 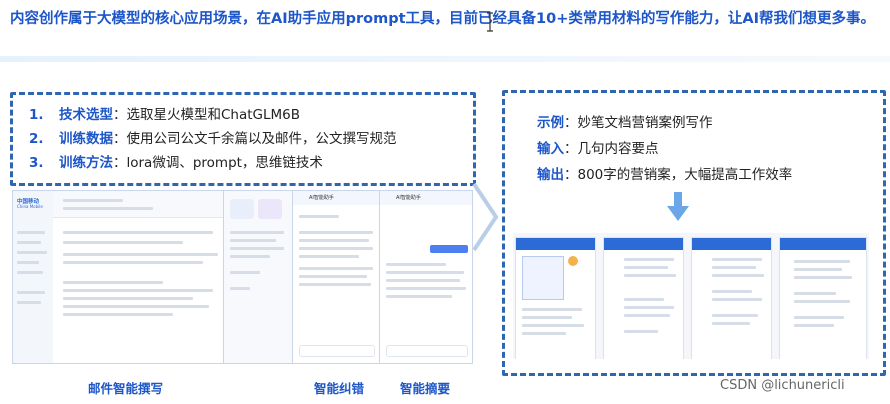 I want to click on training-item: 2. 训练数据：使用公司公文千余篇以及邮件，公文撰写规范, so click(x=213, y=139).